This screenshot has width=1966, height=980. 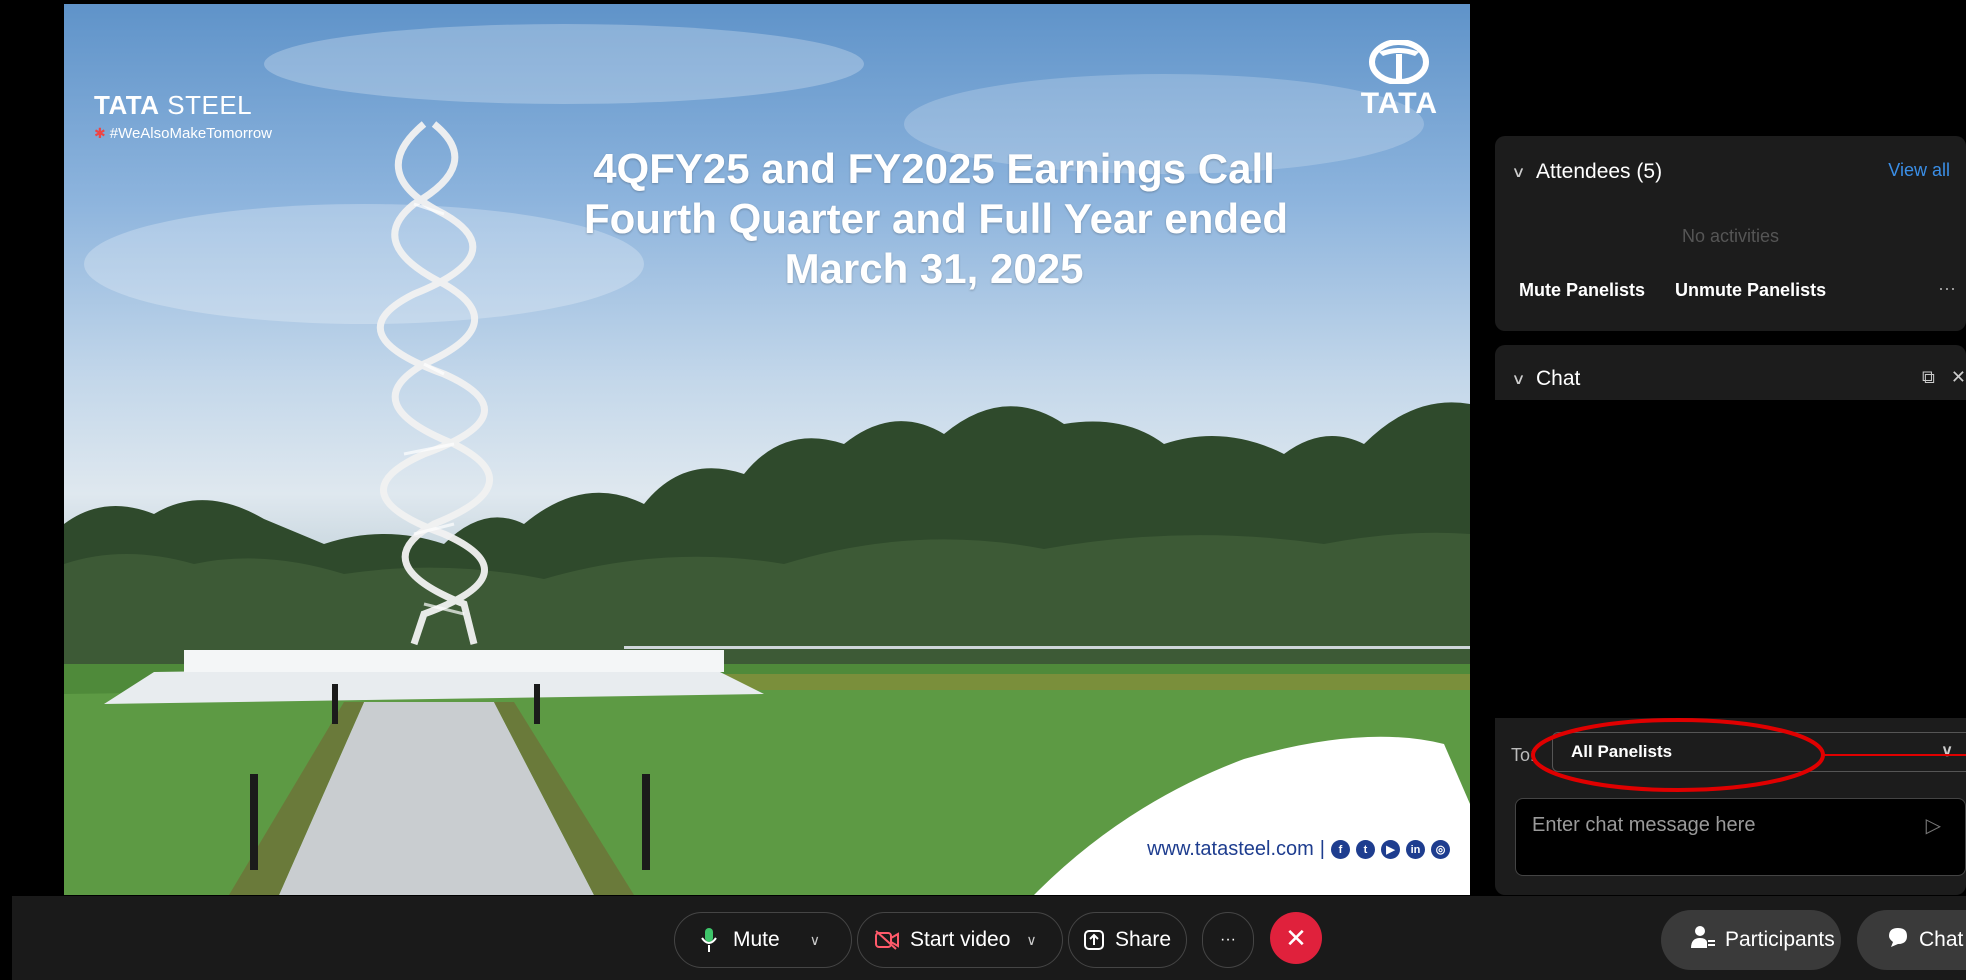 I want to click on tata-emblem-icon, so click(x=1399, y=62).